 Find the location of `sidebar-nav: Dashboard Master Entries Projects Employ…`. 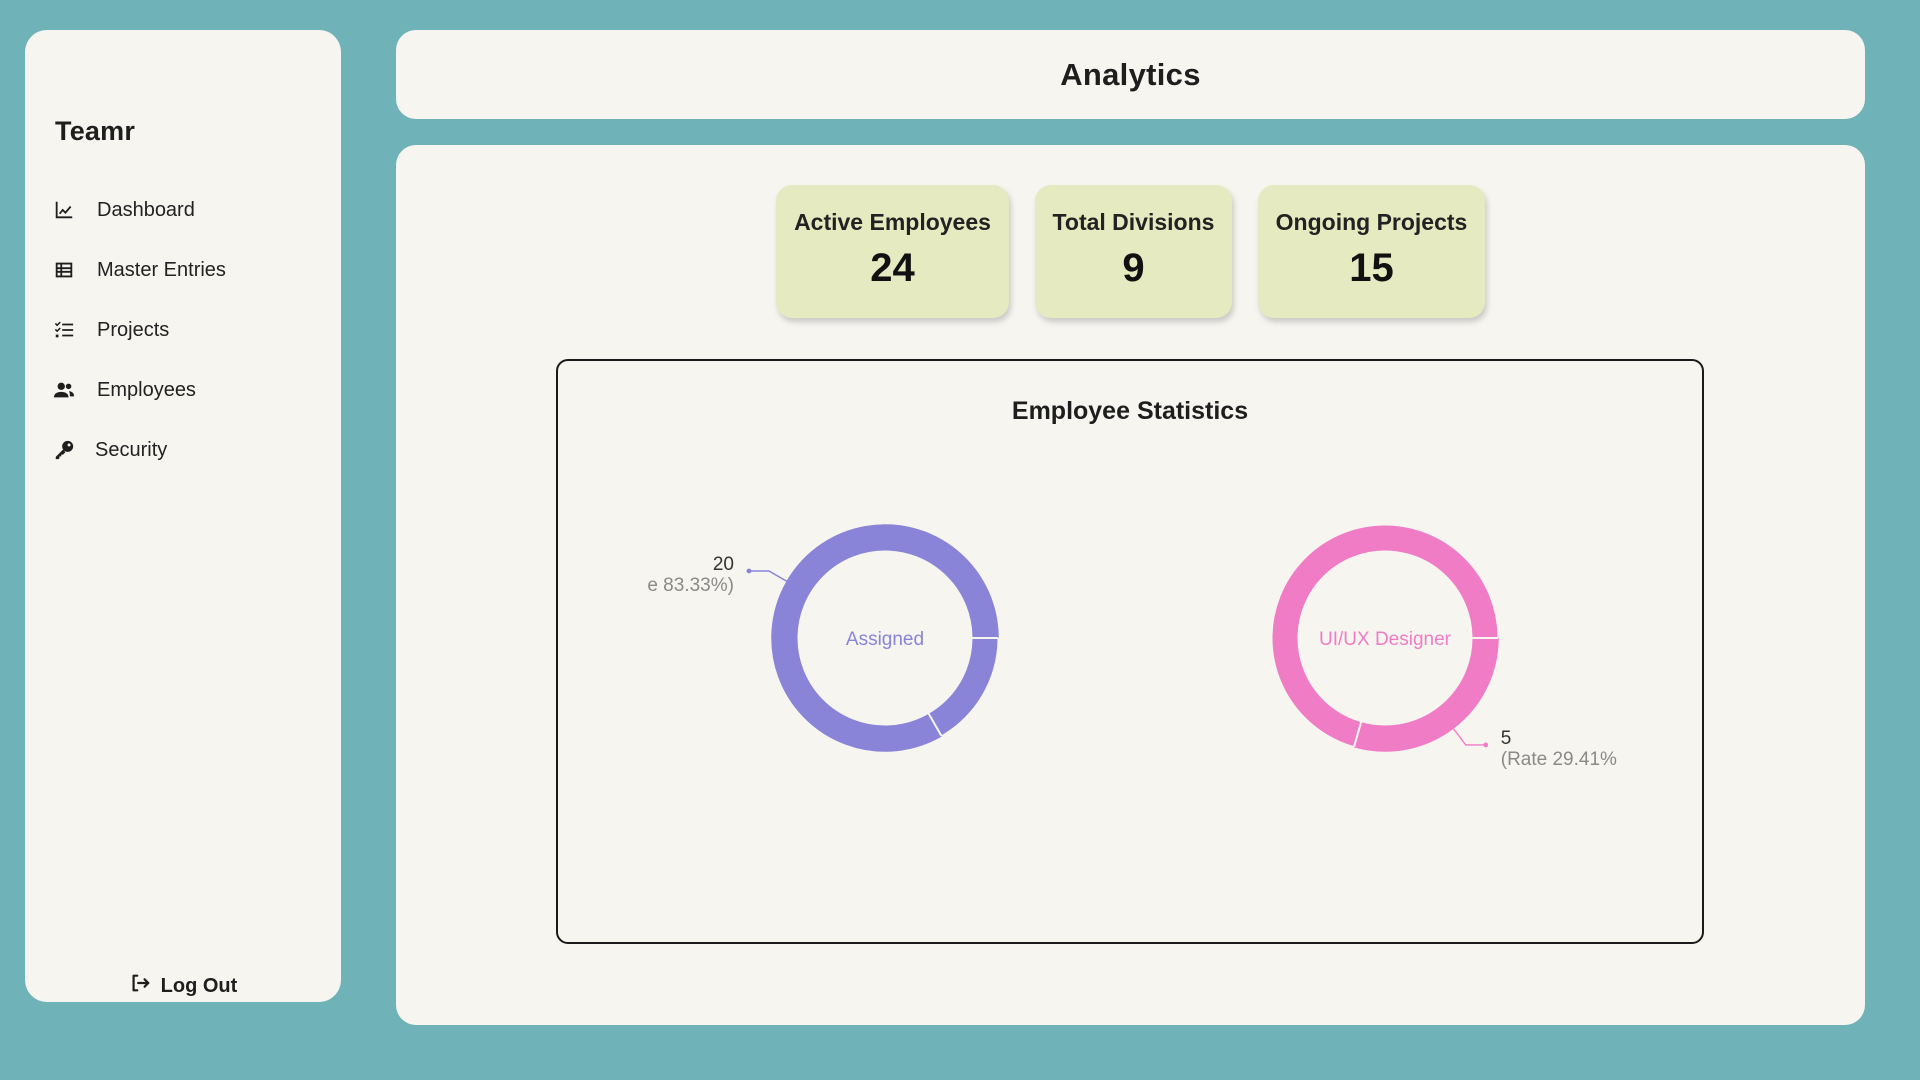

sidebar-nav: Dashboard Master Entries Projects Employ… is located at coordinates (183, 330).